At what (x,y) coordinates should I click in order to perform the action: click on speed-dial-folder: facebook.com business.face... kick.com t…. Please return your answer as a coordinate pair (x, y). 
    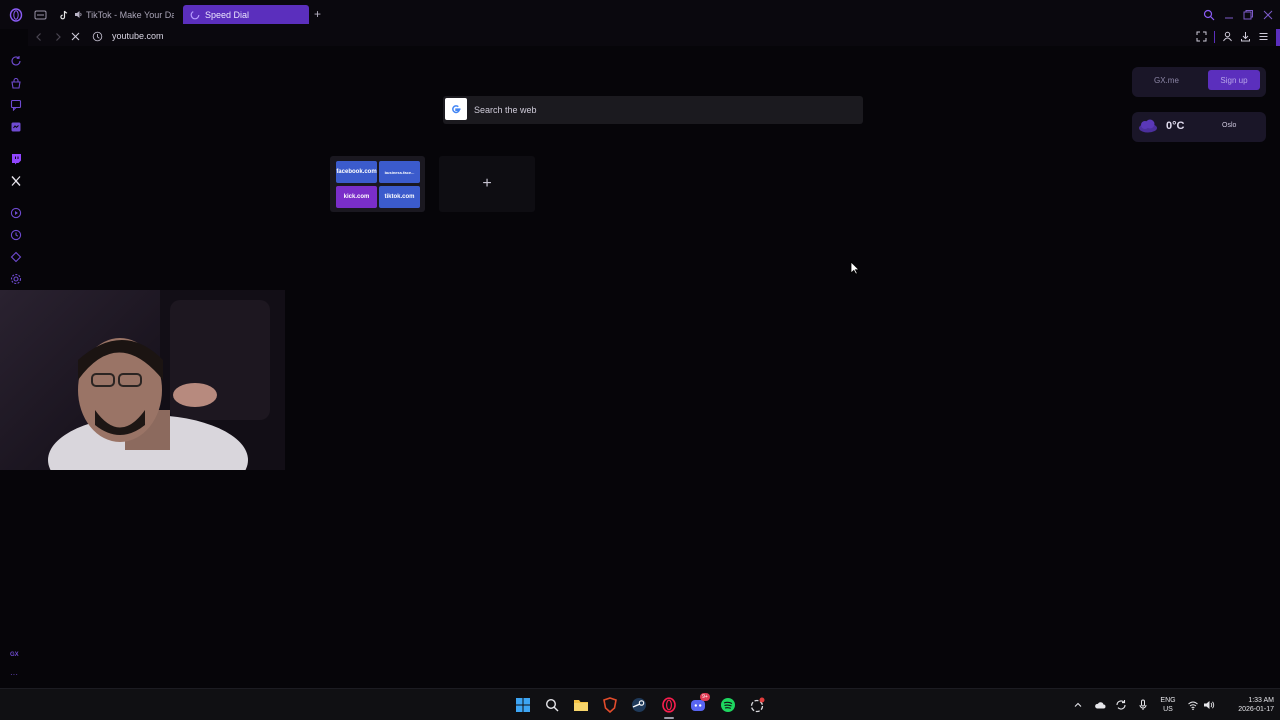
    Looking at the image, I should click on (377, 184).